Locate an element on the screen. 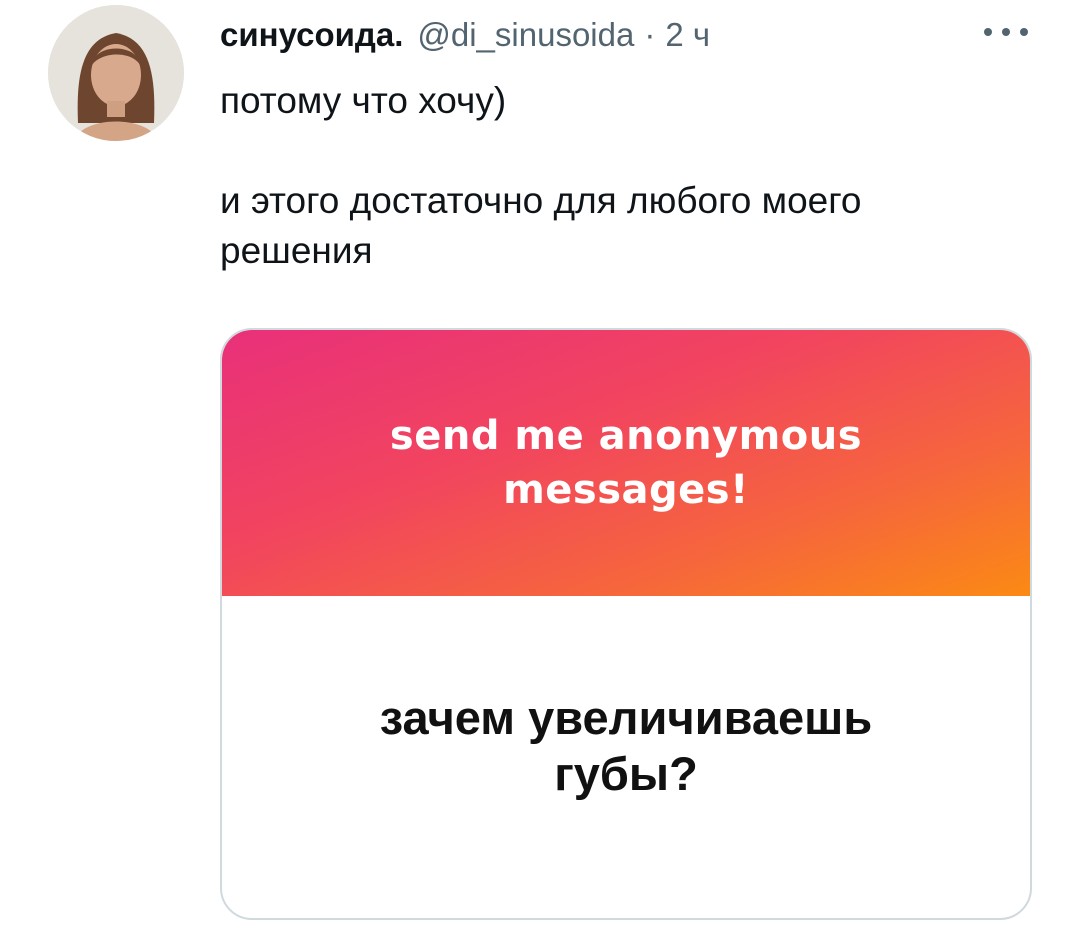  tweet-text-line: решения is located at coordinates (296, 250).